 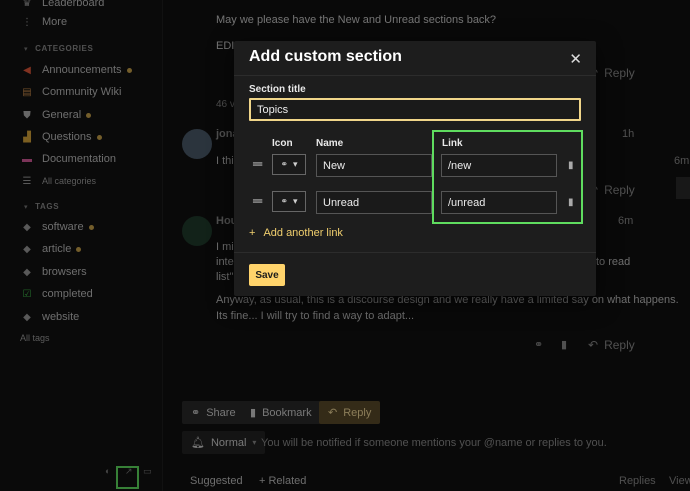 What do you see at coordinates (267, 275) in the screenshot?
I see `save-button: Save` at bounding box center [267, 275].